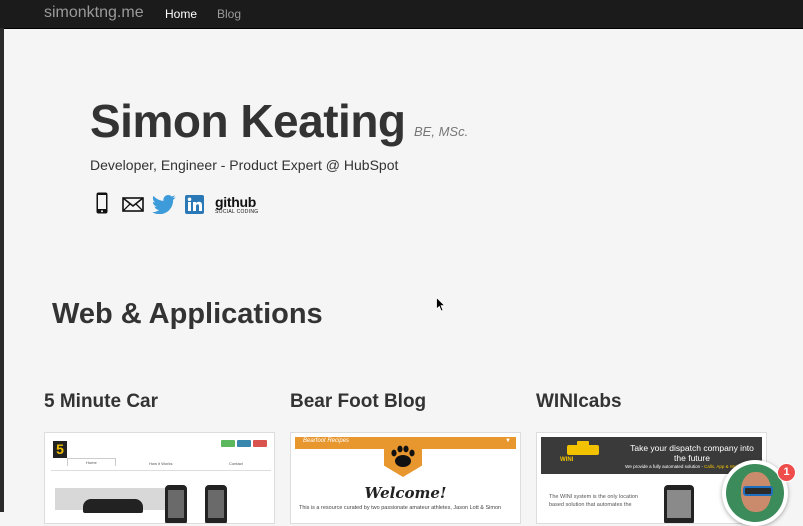  Describe the element at coordinates (786, 472) in the screenshot. I see `notification-badge: 1` at that location.